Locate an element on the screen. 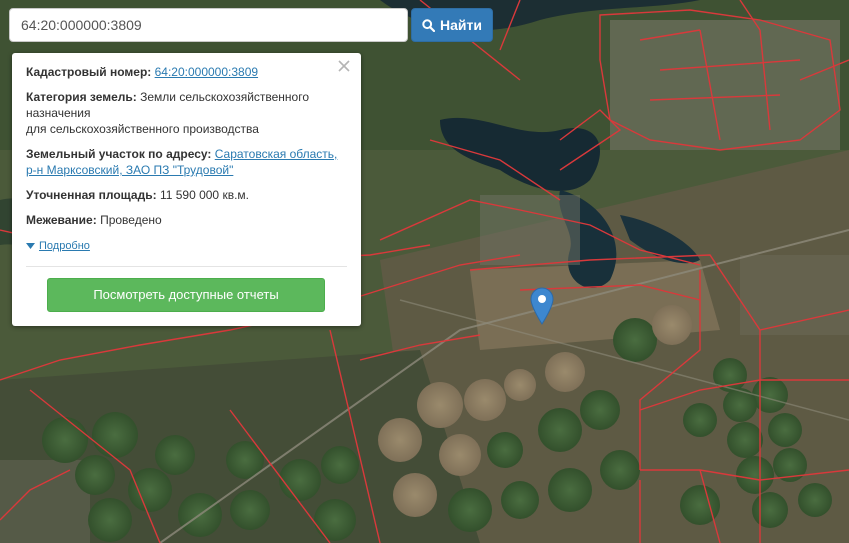 The image size is (849, 543). cadastral-number-row: Кадастровый номер: 64:20:000000:3809 is located at coordinates (186, 72).